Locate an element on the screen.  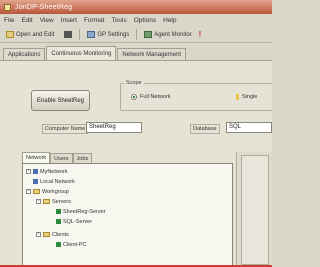
tree-tab-jobs: Jobs is located at coordinates (82, 158).